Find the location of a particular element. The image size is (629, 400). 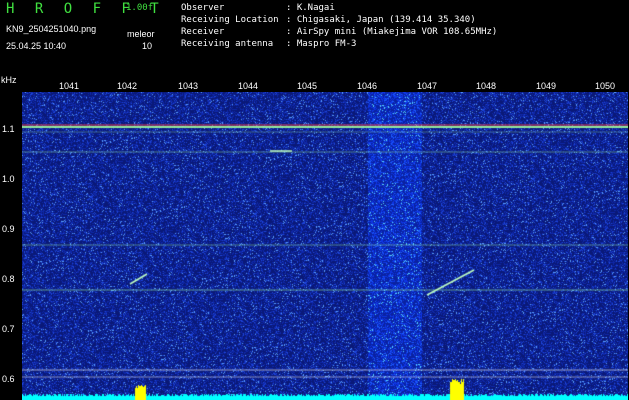

receiver-label: Receiver is located at coordinates (203, 32).